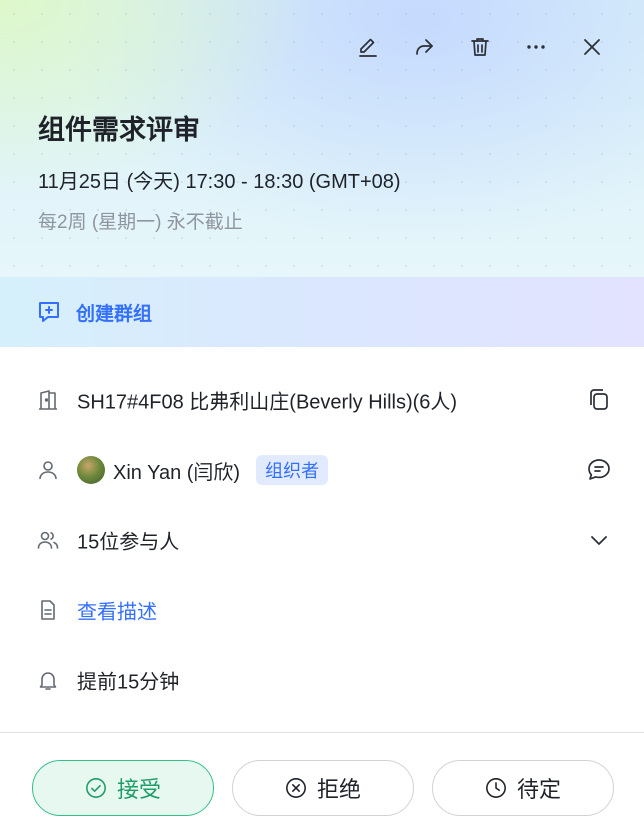 Image resolution: width=644 pixels, height=829 pixels. What do you see at coordinates (267, 402) in the screenshot?
I see `location-text: SH17#4F08 比弗利山庄(Beverly Hills)(6人)` at bounding box center [267, 402].